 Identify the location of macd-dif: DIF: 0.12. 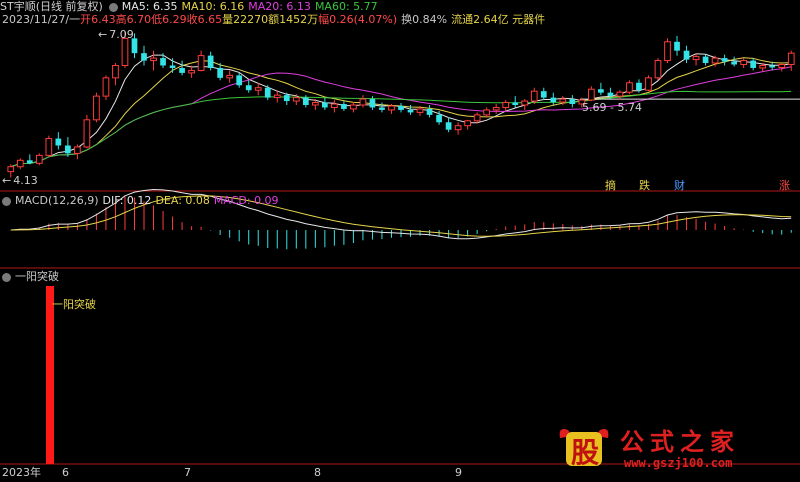
(127, 200).